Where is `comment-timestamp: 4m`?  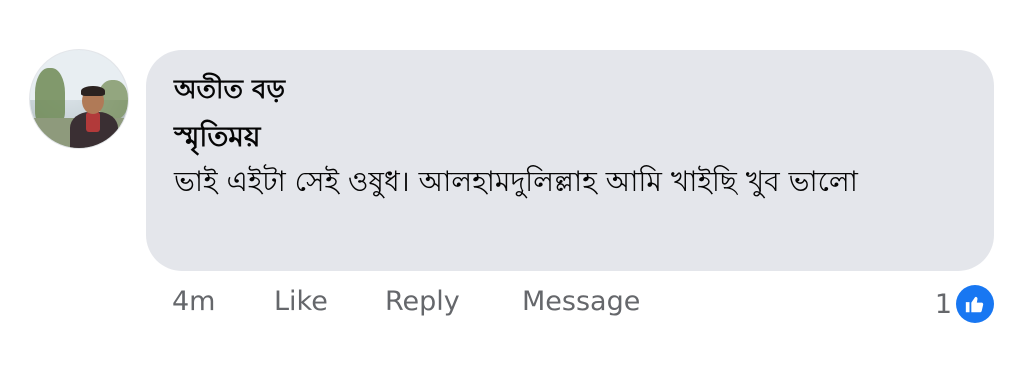
comment-timestamp: 4m is located at coordinates (193, 301).